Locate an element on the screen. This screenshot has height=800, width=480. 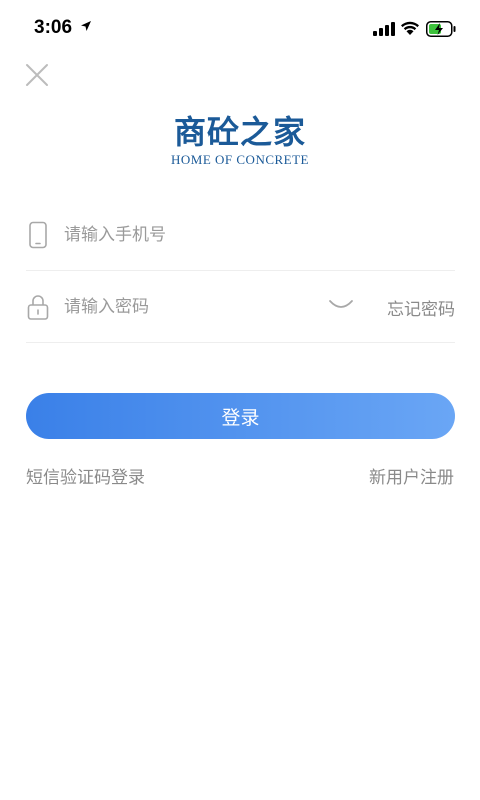
status-bar: 3:06 is located at coordinates (240, 30).